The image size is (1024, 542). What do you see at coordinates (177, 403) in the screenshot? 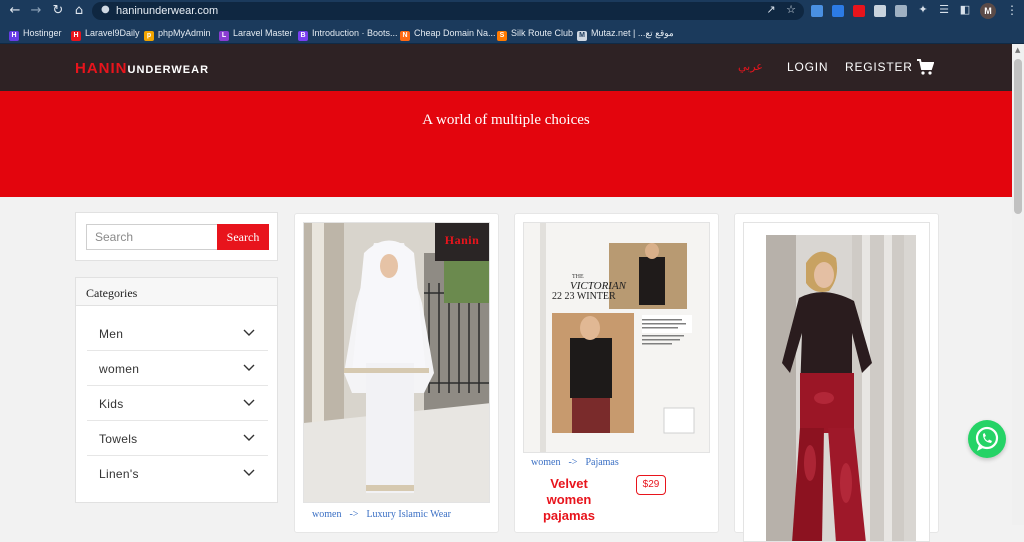
I see `category-item-kids: Kids` at bounding box center [177, 403].